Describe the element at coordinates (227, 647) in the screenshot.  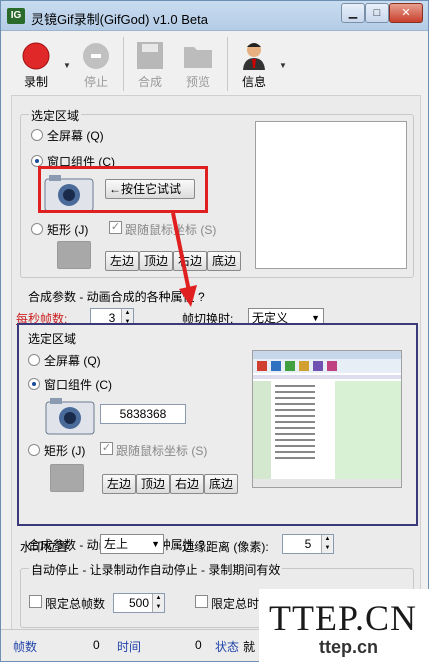
I see `state-status-label: 状态` at that location.